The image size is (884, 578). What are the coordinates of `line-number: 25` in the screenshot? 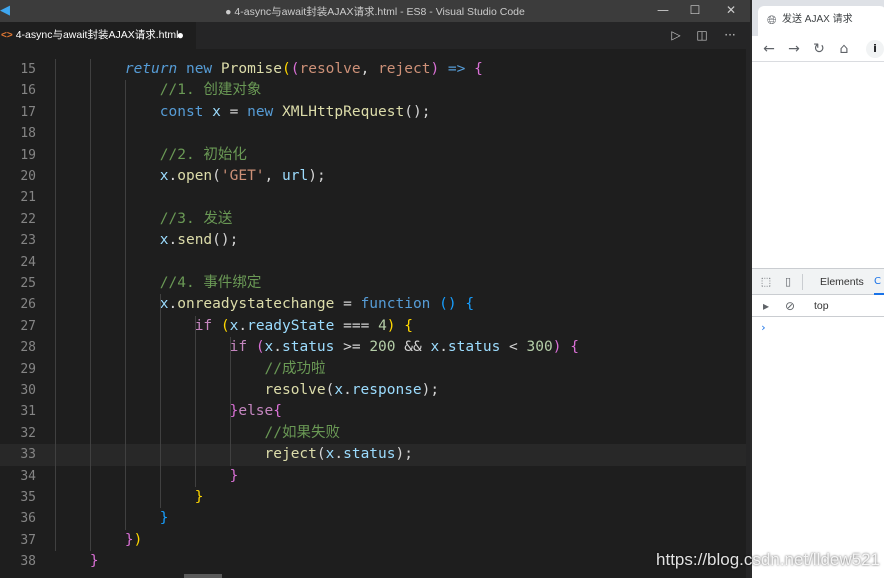 It's located at (28, 283).